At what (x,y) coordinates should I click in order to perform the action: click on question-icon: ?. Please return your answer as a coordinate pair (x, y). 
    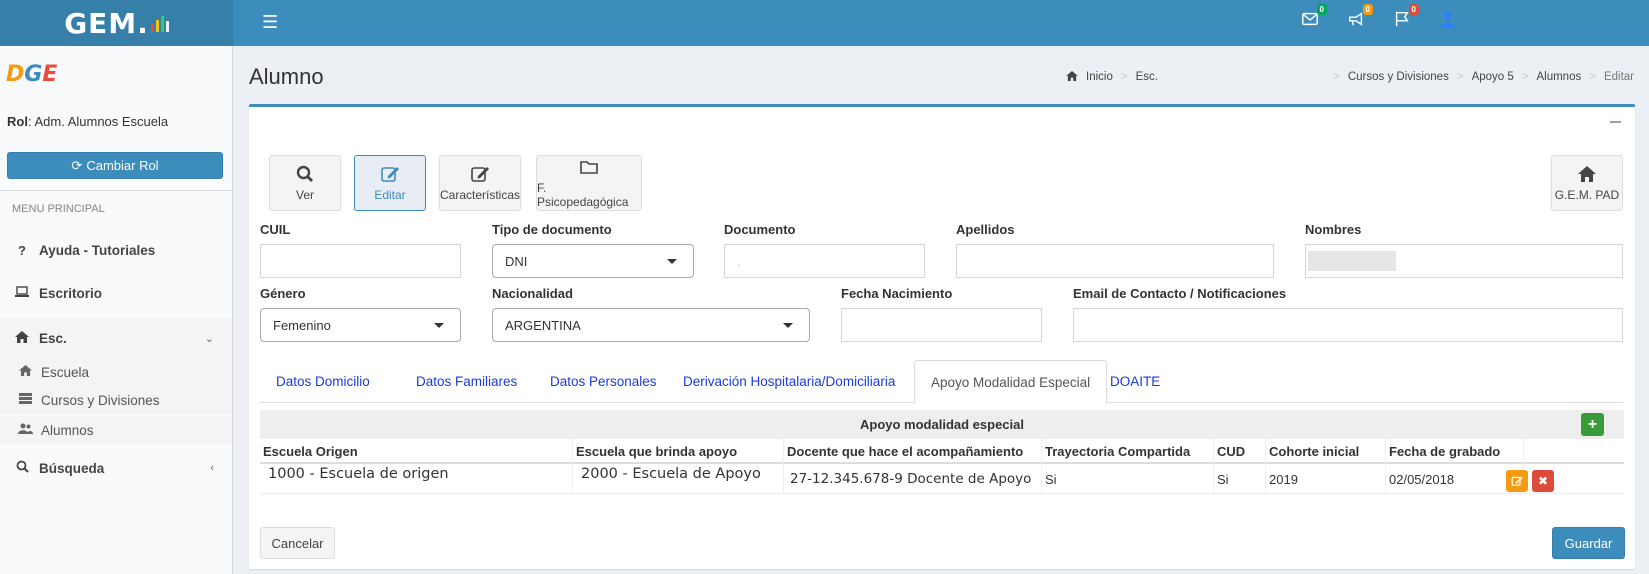
    Looking at the image, I should click on (22, 250).